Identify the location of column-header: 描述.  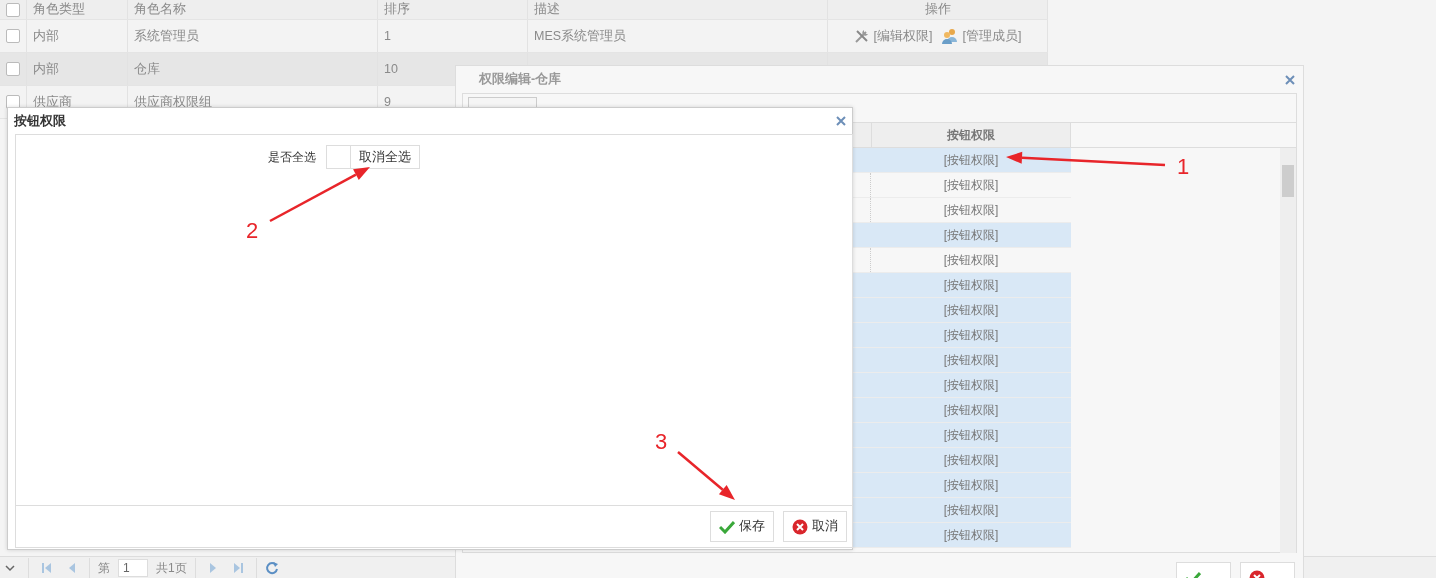
(678, 9).